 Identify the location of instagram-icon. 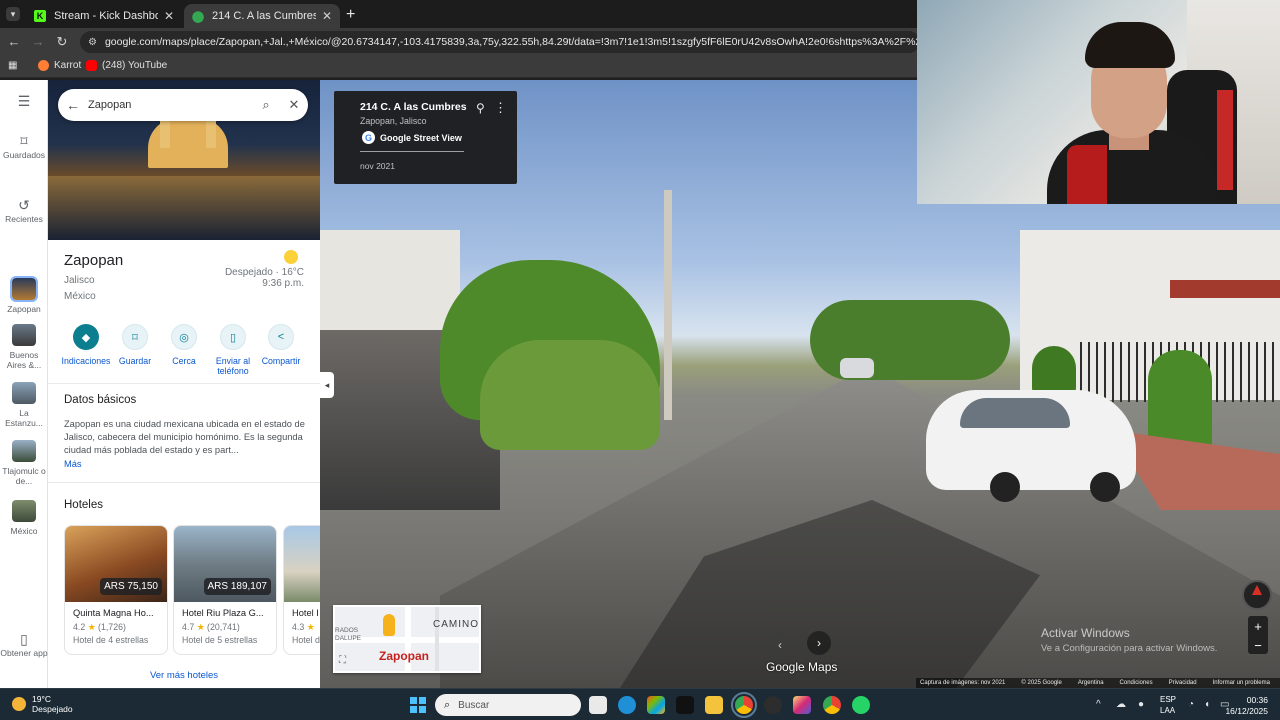
(802, 705).